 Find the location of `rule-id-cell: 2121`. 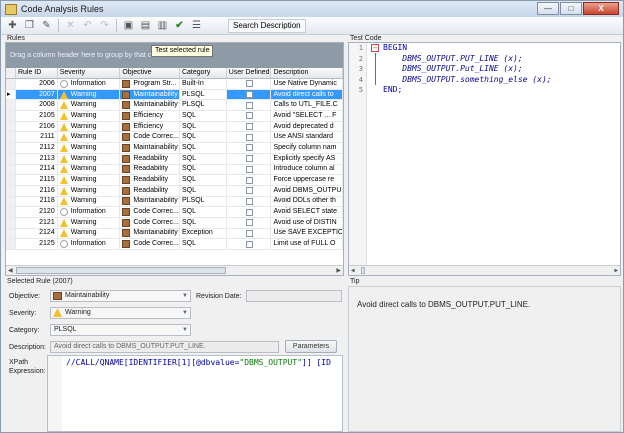

rule-id-cell: 2121 is located at coordinates (37, 222).